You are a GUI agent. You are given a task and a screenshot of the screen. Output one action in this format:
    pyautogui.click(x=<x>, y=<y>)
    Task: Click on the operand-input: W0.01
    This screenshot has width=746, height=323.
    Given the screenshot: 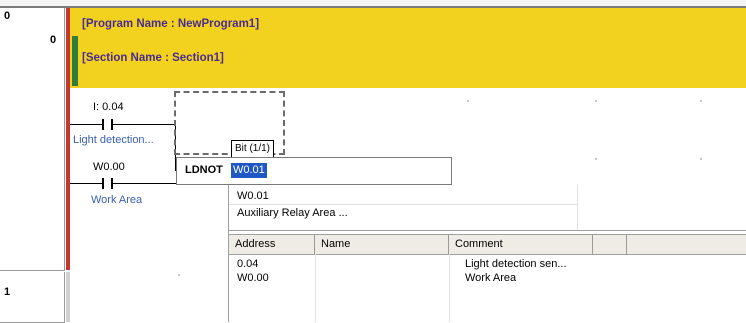 What is the action you would take?
    pyautogui.click(x=249, y=170)
    